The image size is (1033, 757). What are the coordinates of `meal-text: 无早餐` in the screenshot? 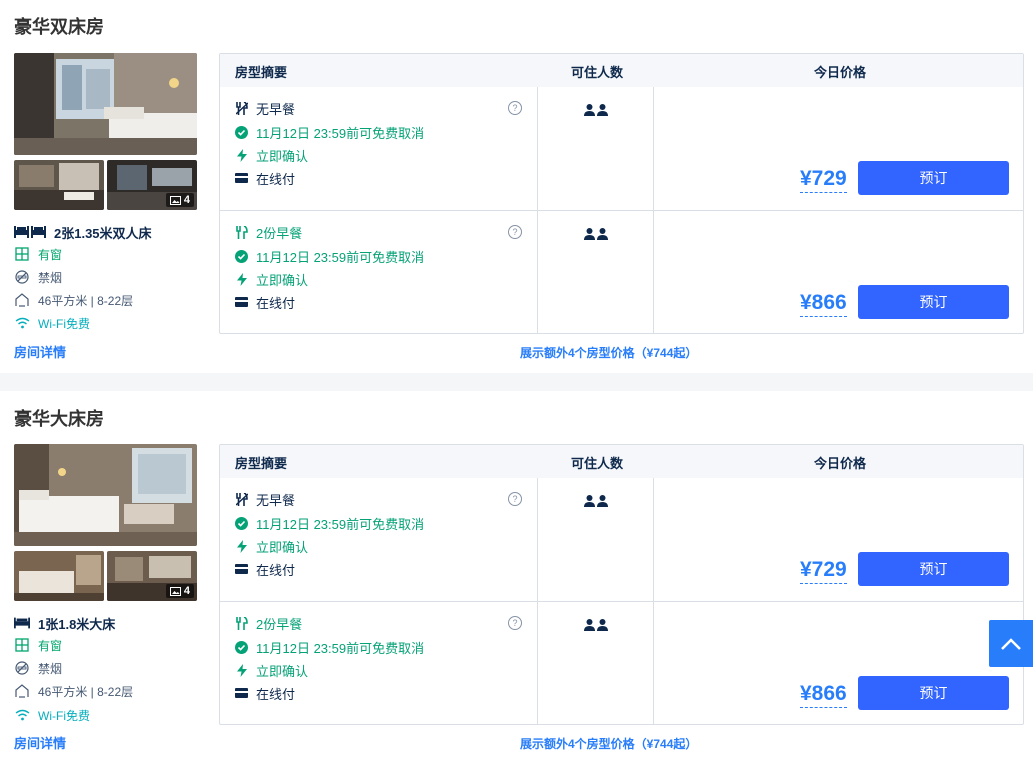 It's located at (276, 109).